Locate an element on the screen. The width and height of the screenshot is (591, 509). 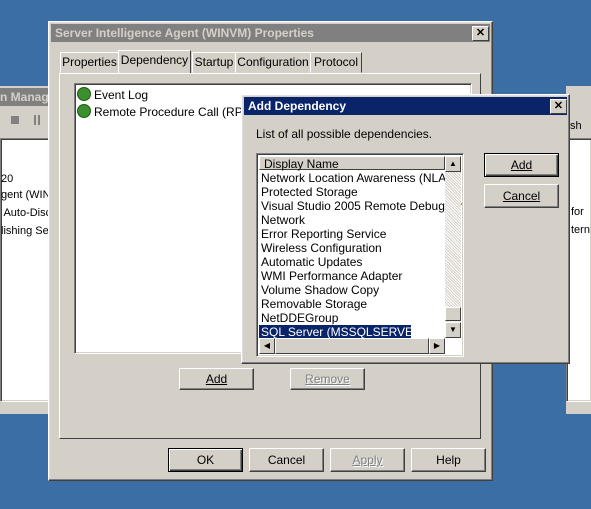
tab-dependency: Dependency is located at coordinates (154, 61).